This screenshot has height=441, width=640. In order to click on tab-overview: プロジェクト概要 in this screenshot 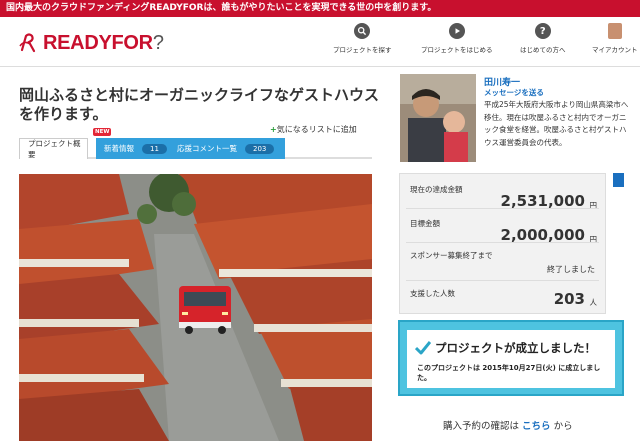, I will do `click(53, 148)`.